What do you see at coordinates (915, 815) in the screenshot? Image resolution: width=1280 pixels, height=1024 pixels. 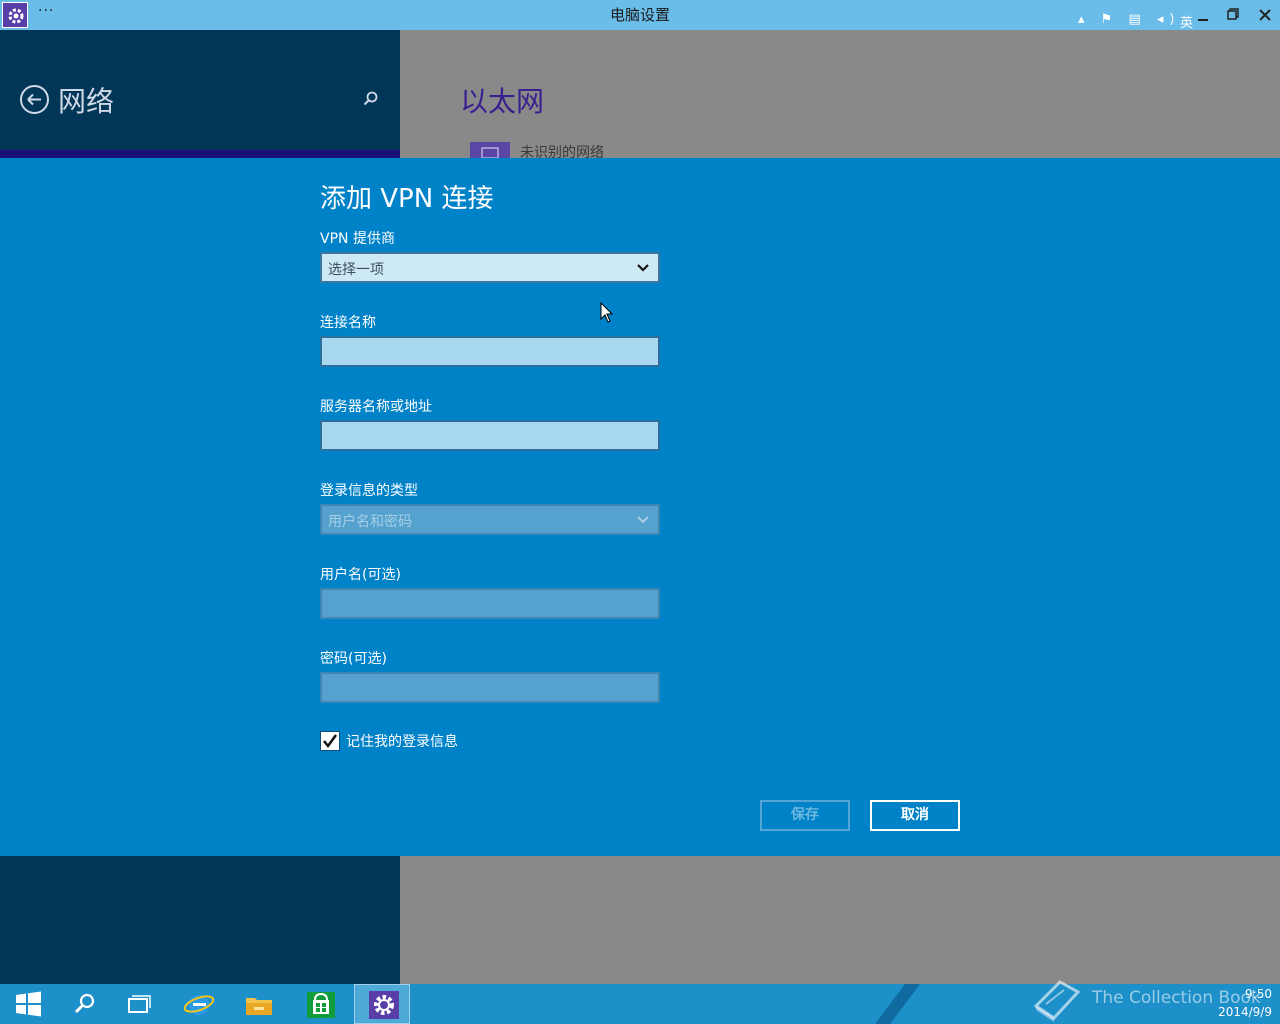 I see `cancel-button: 取消` at bounding box center [915, 815].